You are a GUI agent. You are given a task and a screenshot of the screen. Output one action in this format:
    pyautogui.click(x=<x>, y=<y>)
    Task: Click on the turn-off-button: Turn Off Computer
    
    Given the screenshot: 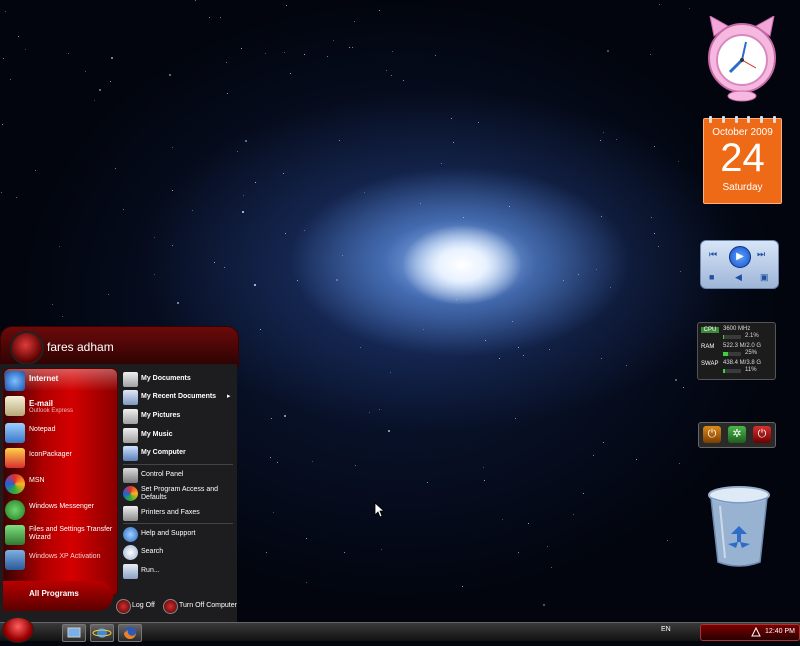 What is the action you would take?
    pyautogui.click(x=200, y=606)
    